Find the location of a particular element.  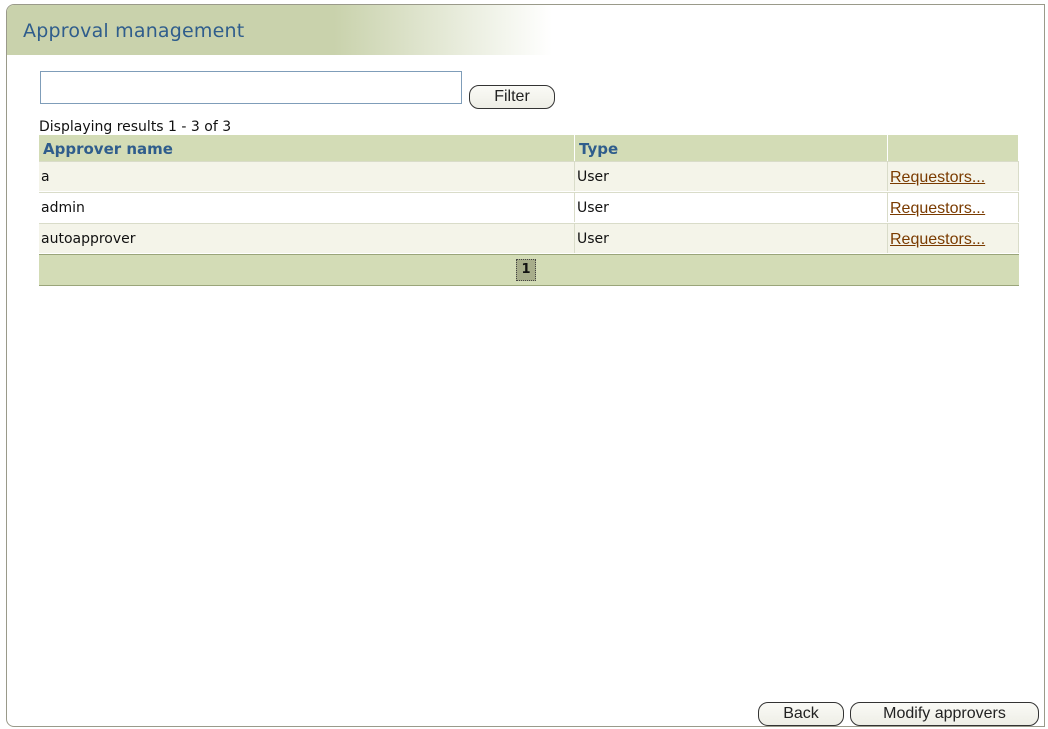

column-header-approver-name: Approver name is located at coordinates (307, 148).